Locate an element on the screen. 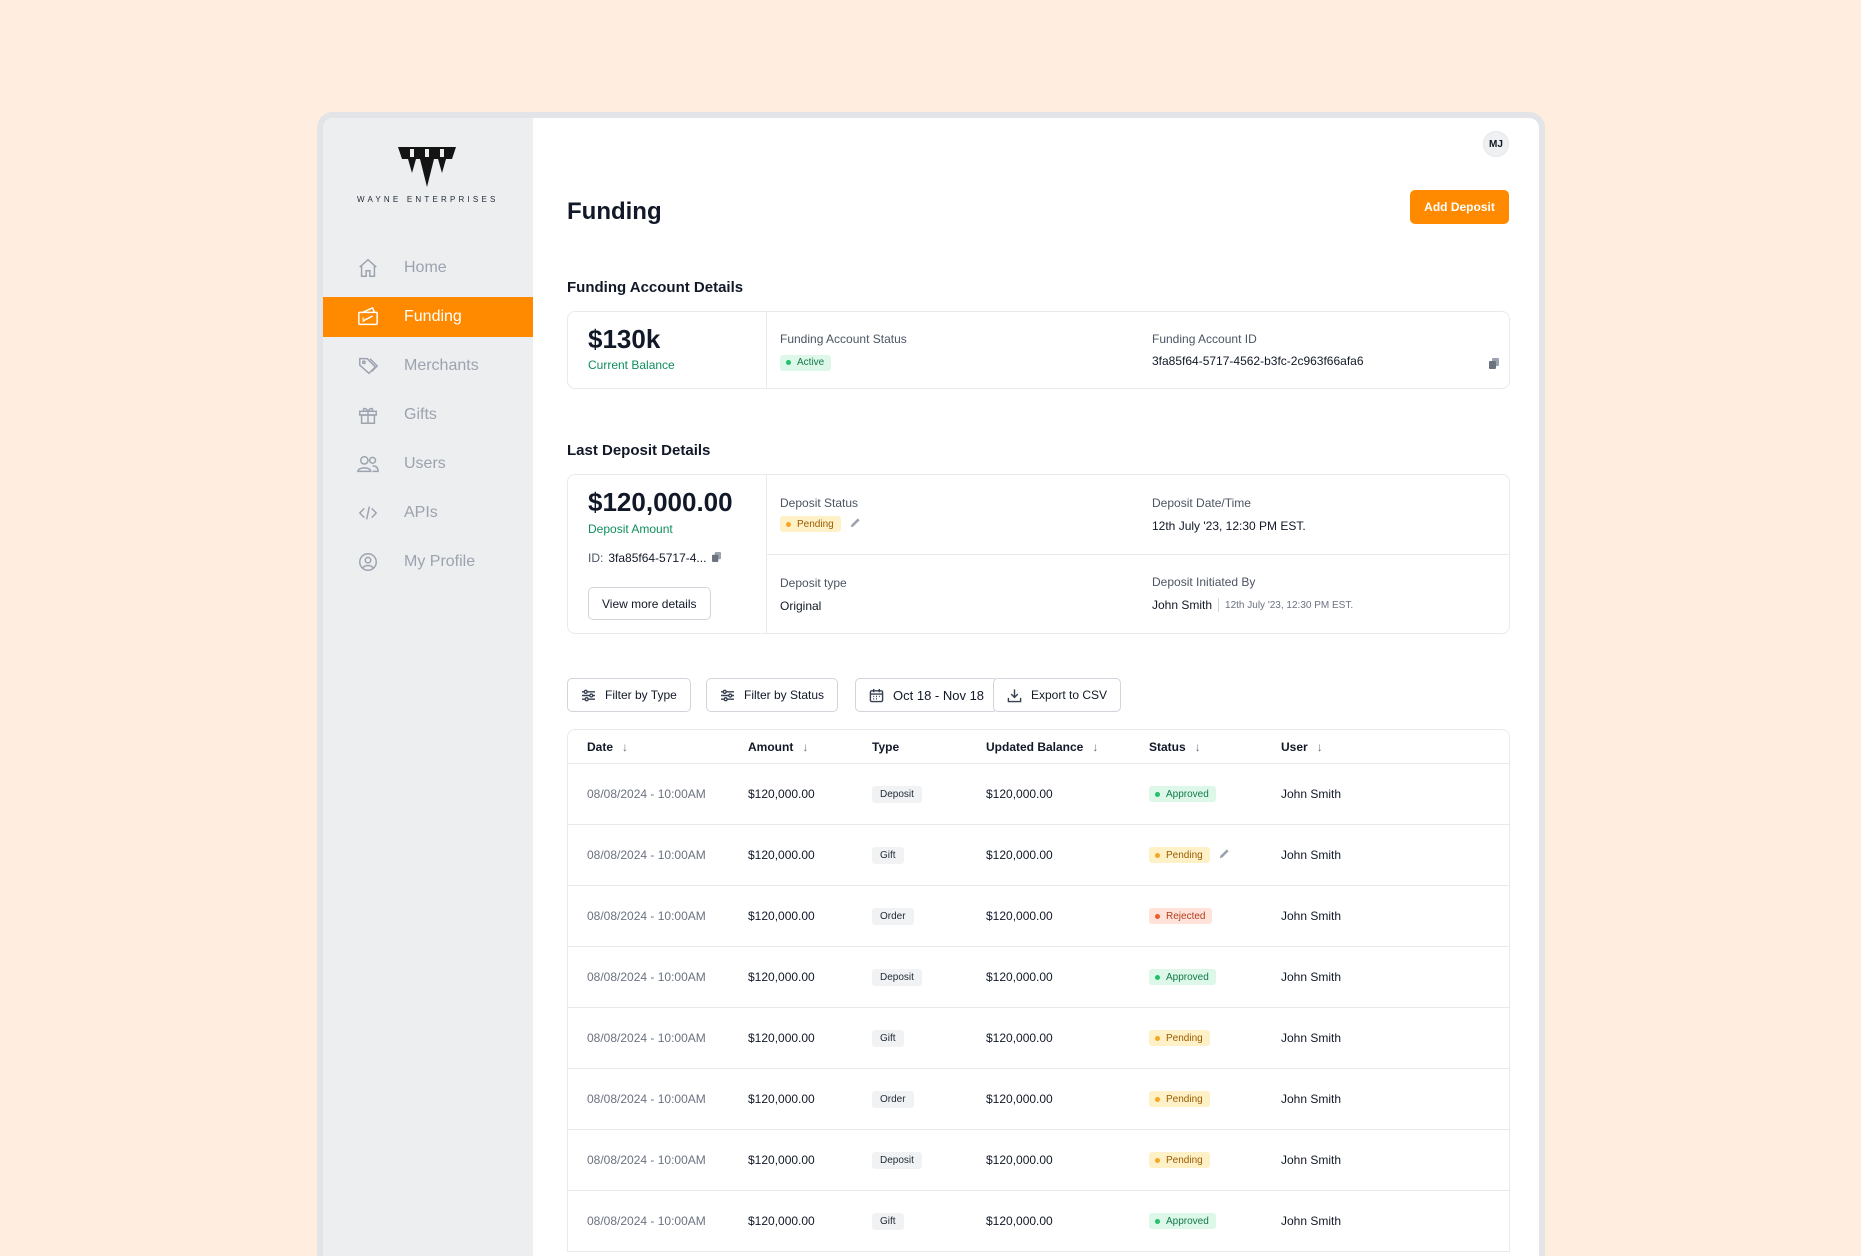 Image resolution: width=1861 pixels, height=1256 pixels. column-header-date: Date ↓ is located at coordinates (658, 747).